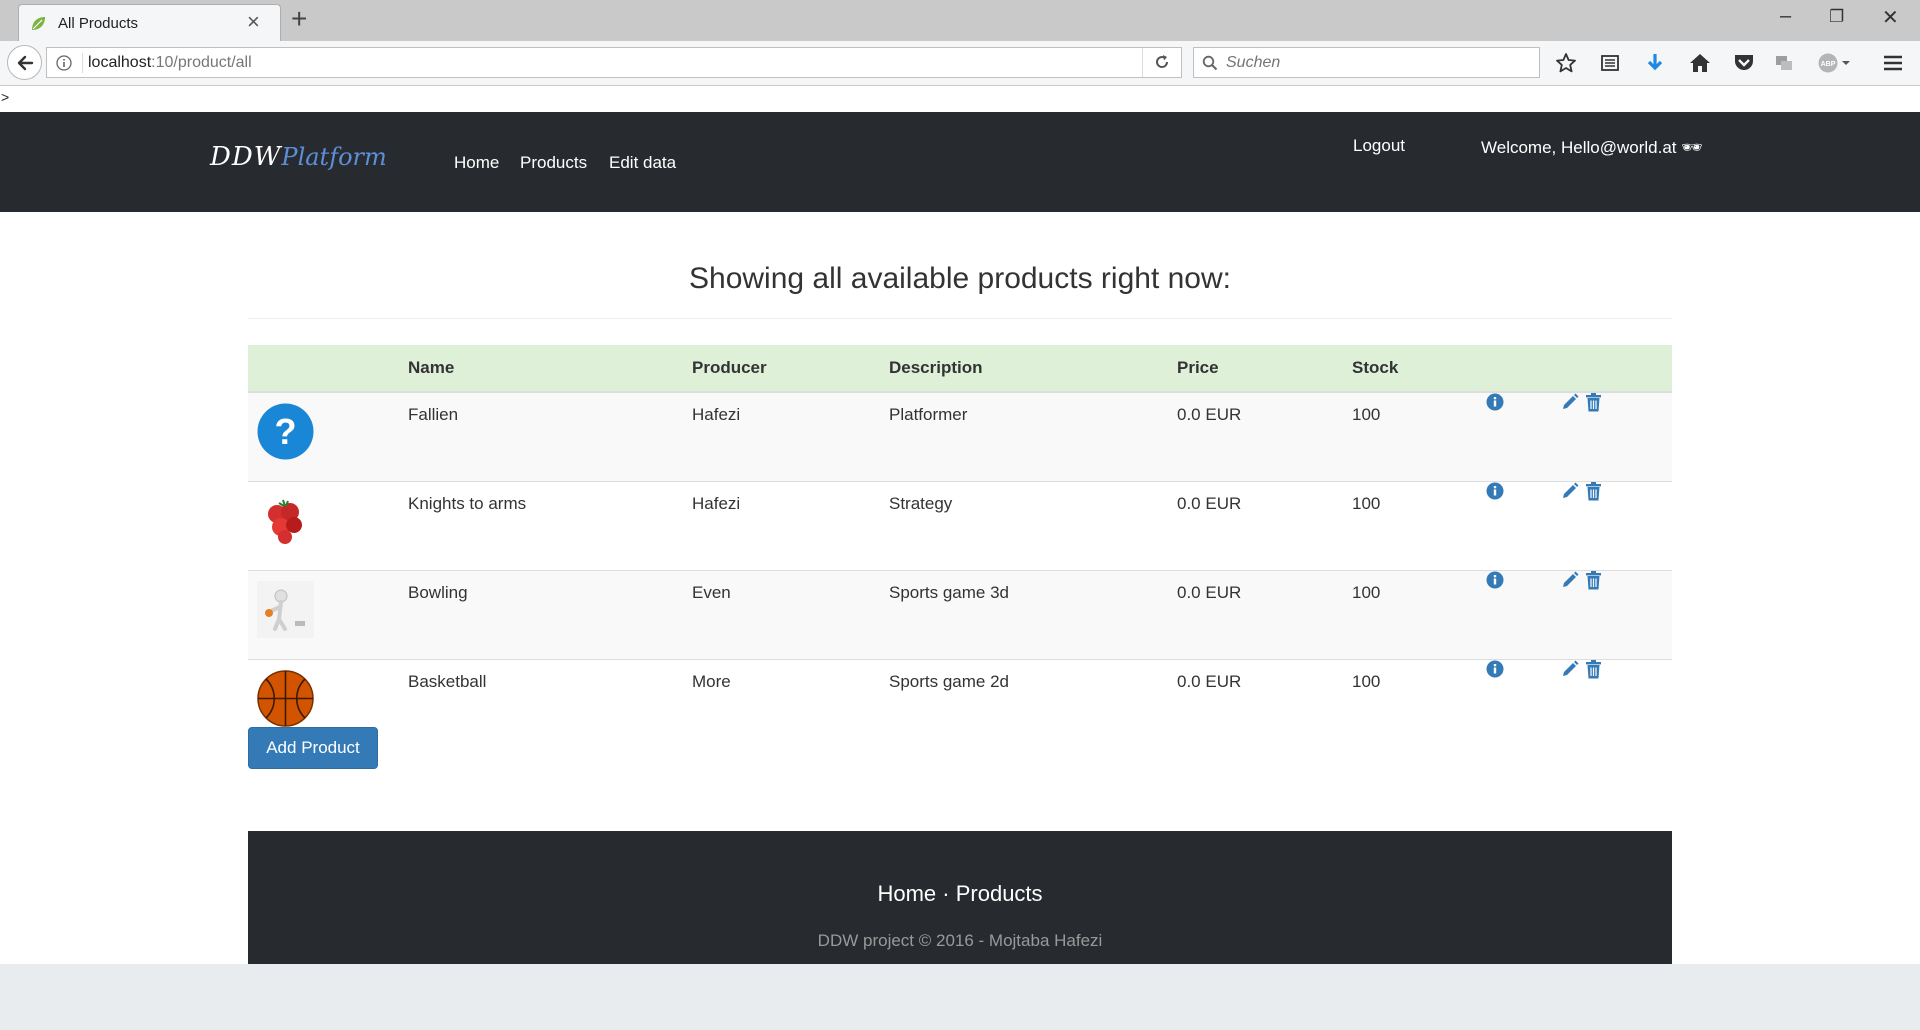 The height and width of the screenshot is (1030, 1920). What do you see at coordinates (1744, 63) in the screenshot?
I see `pocket-icon` at bounding box center [1744, 63].